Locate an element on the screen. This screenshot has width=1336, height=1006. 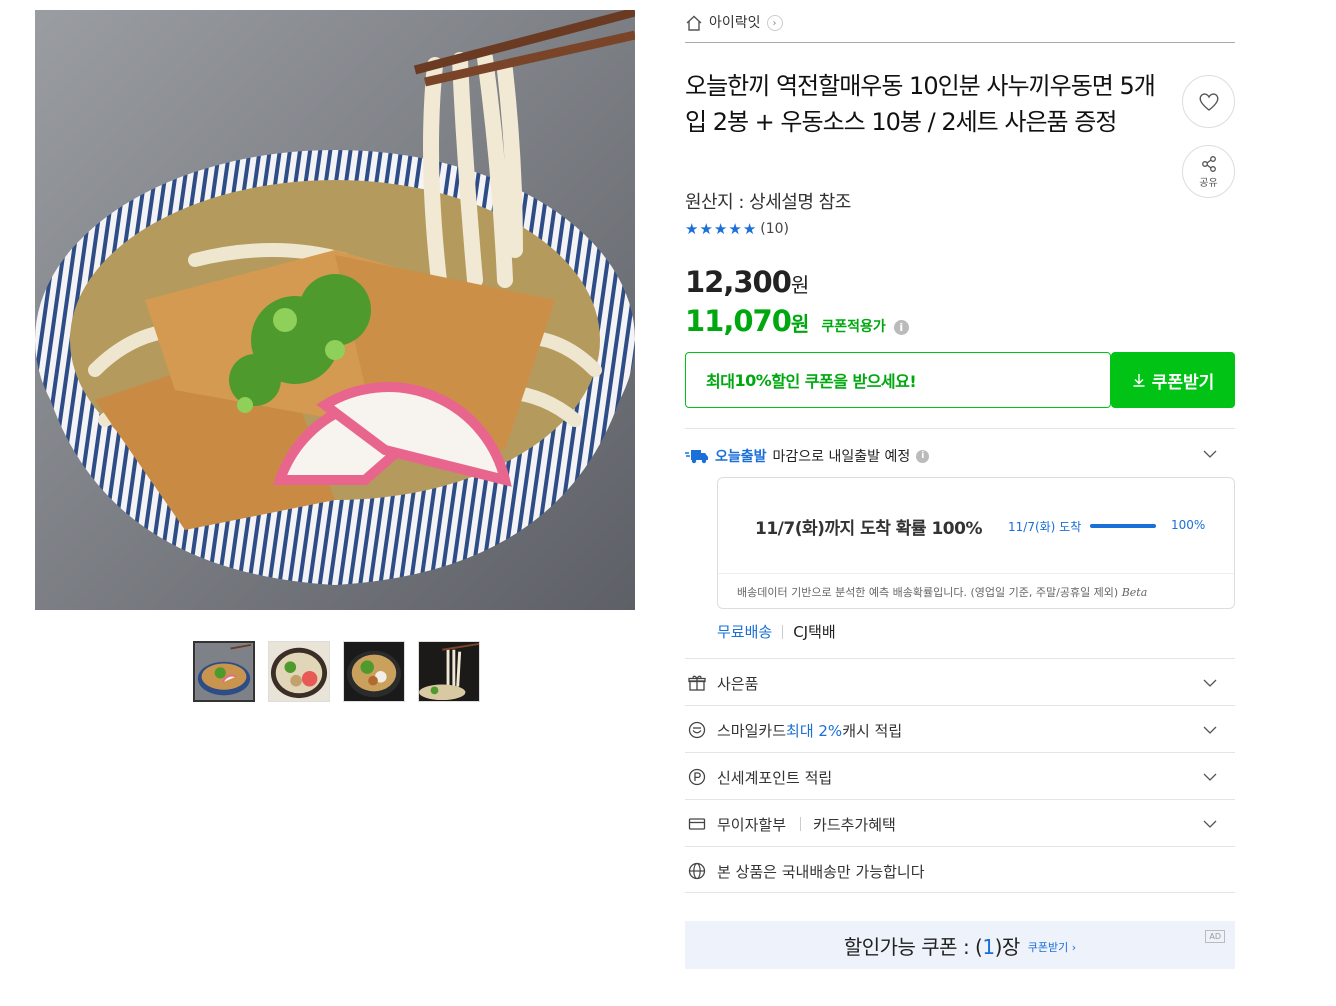
home-icon is located at coordinates (694, 23).